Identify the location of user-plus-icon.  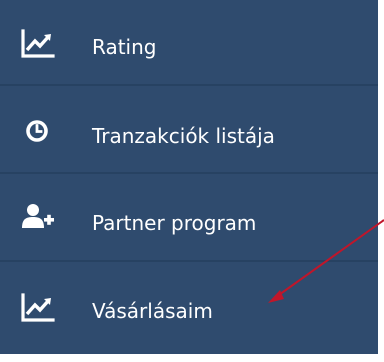
(37, 218).